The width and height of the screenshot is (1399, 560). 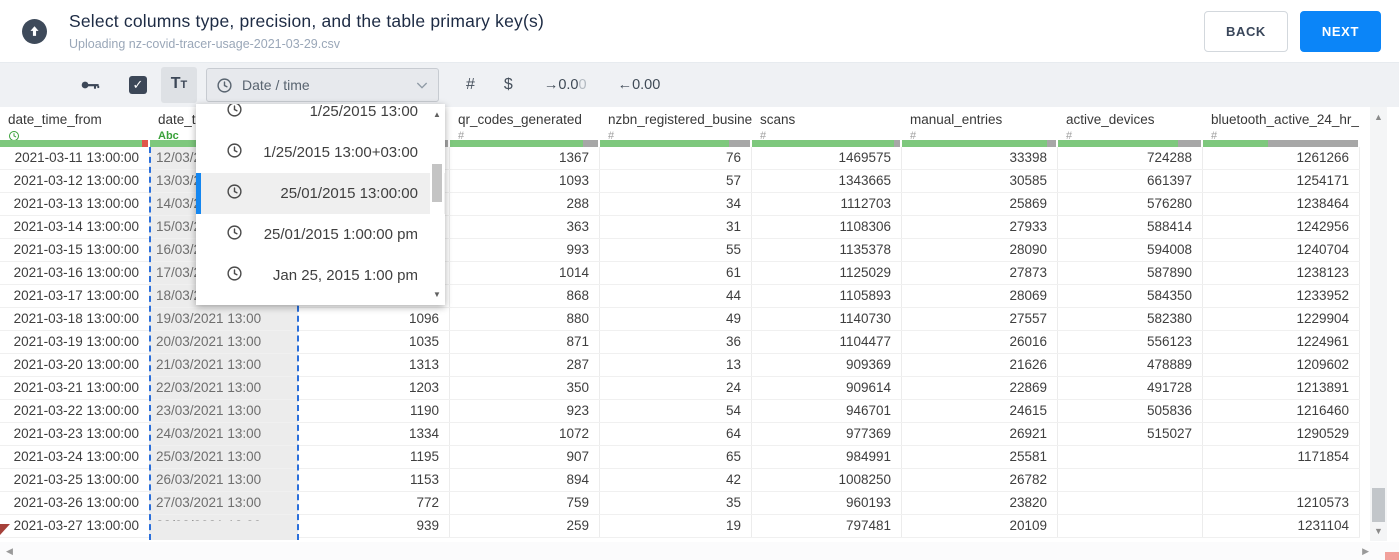 I want to click on table-cell: 1153, so click(x=374, y=480).